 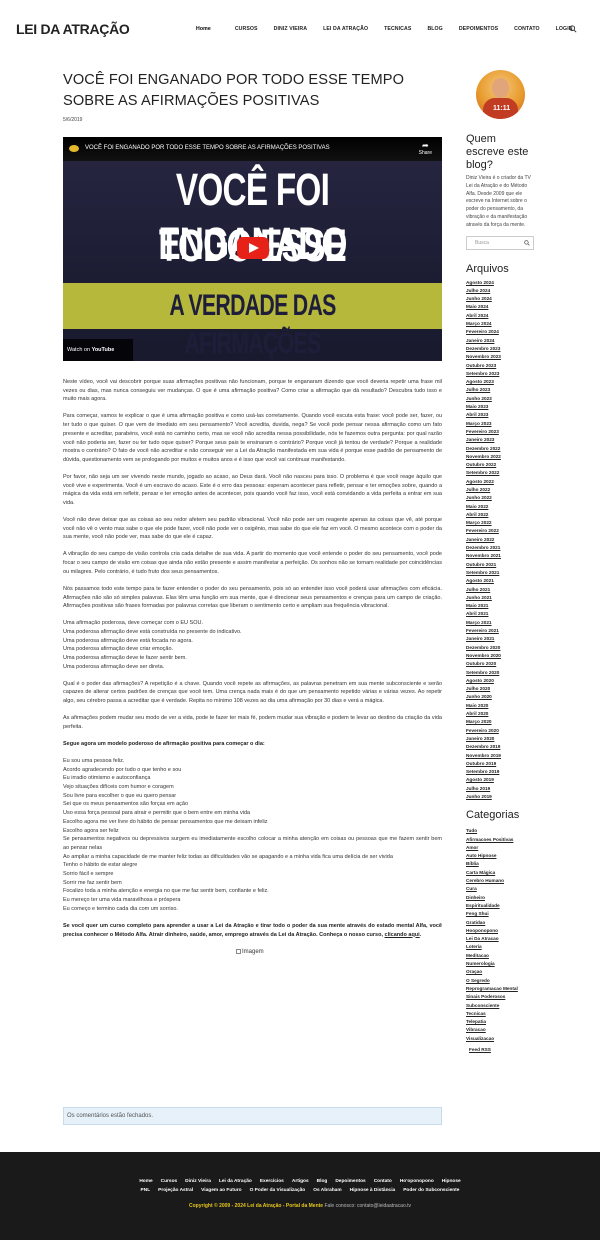 I want to click on category-link: Afirmacoes Positivas, so click(x=501, y=840).